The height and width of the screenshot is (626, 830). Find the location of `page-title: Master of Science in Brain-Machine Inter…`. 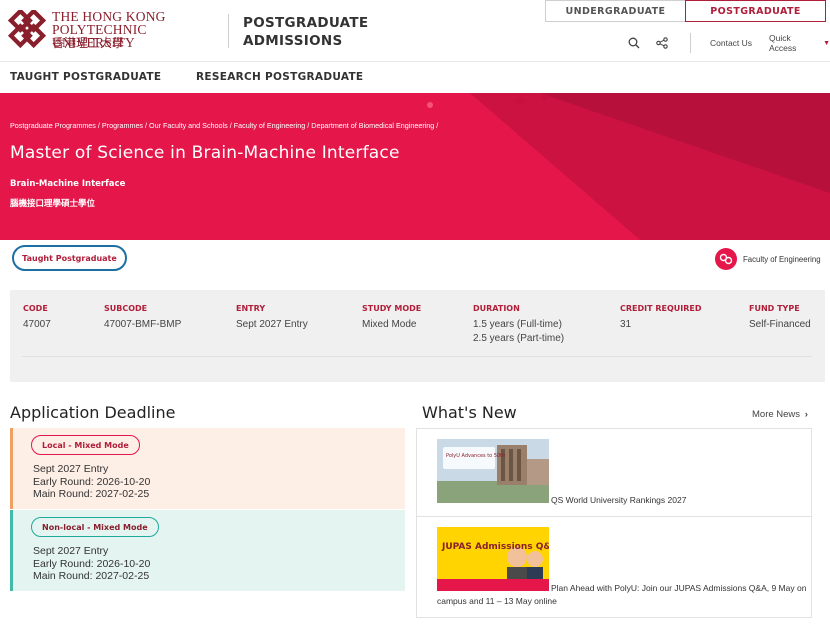

page-title: Master of Science in Brain-Machine Inter… is located at coordinates (205, 153).